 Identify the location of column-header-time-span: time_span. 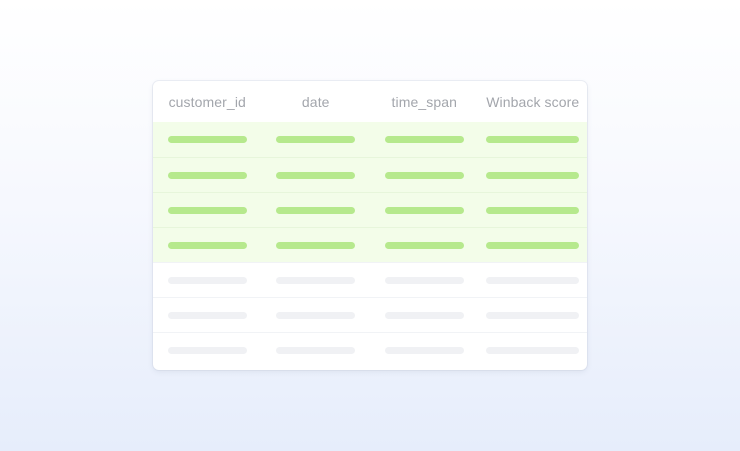
(424, 101).